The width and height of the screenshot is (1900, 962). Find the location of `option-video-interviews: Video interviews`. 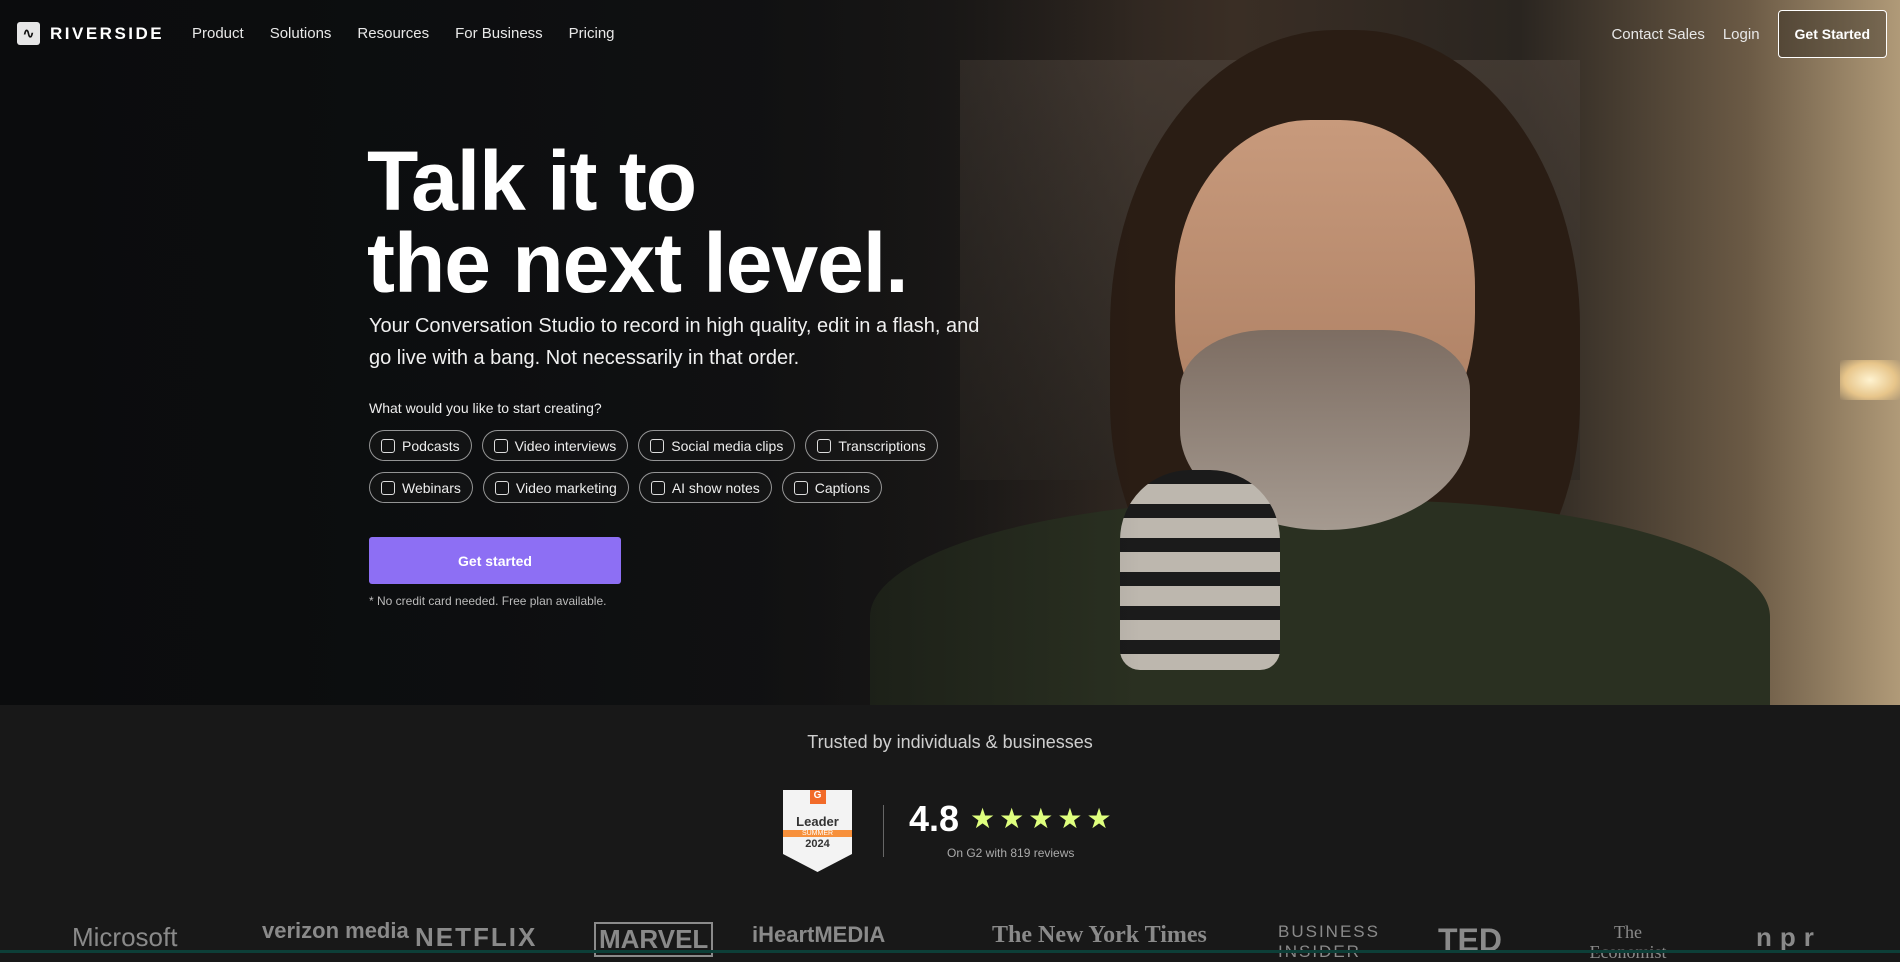

option-video-interviews: Video interviews is located at coordinates (555, 445).